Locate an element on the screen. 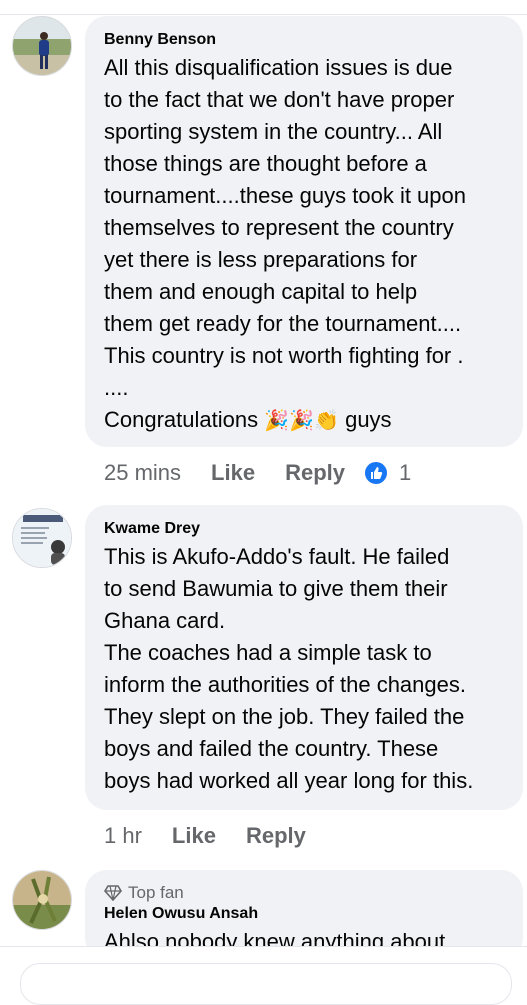  comment-composer-bar is located at coordinates (263, 975).